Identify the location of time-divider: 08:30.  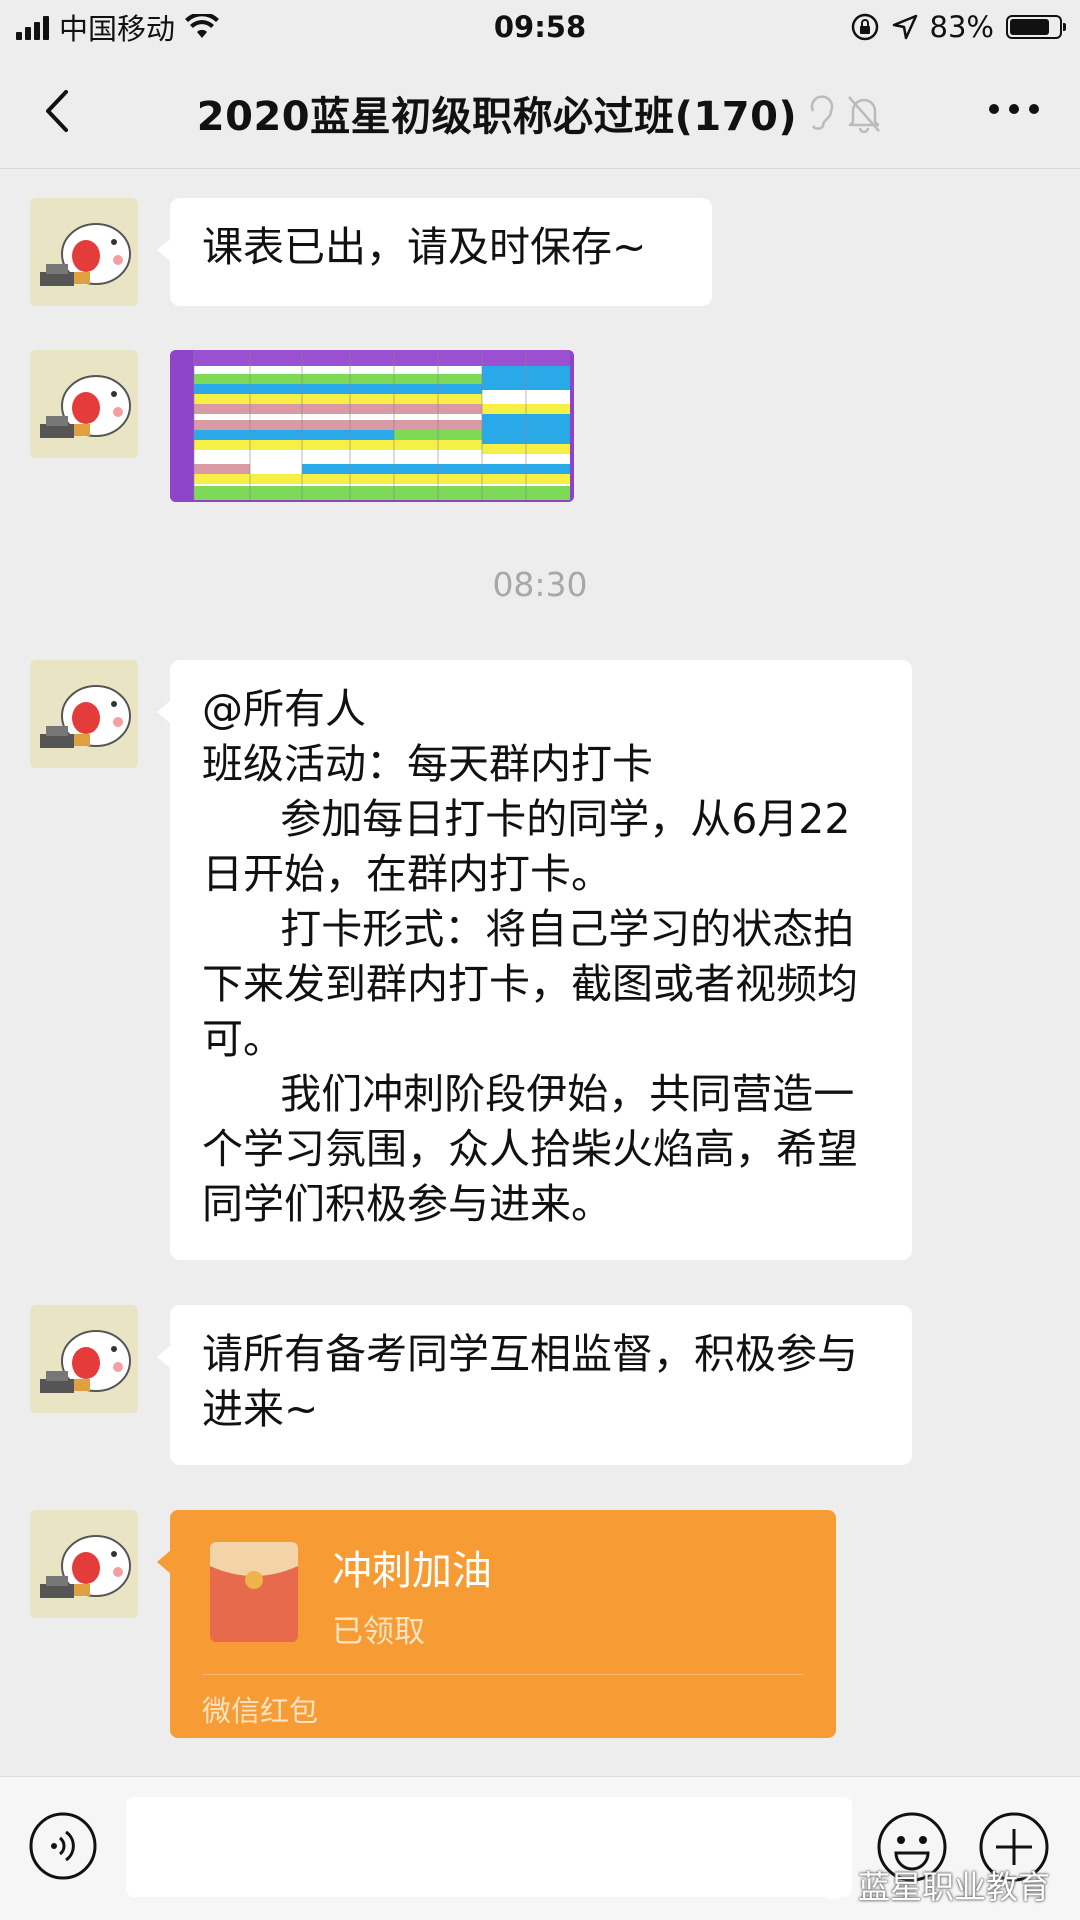
(540, 584).